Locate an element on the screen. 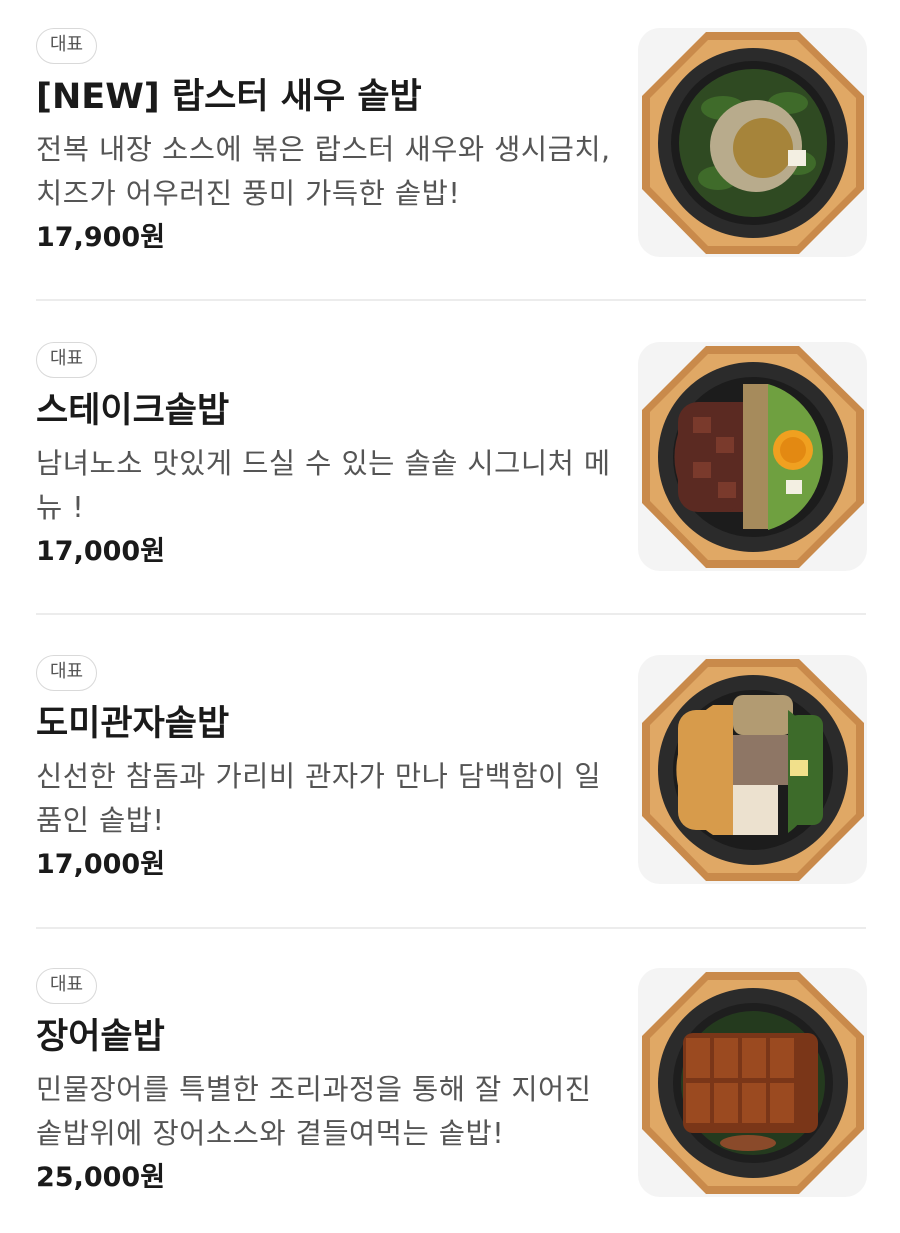 This screenshot has height=1233, width=900. menu-item-name: 스테이크솥밥 is located at coordinates (133, 411).